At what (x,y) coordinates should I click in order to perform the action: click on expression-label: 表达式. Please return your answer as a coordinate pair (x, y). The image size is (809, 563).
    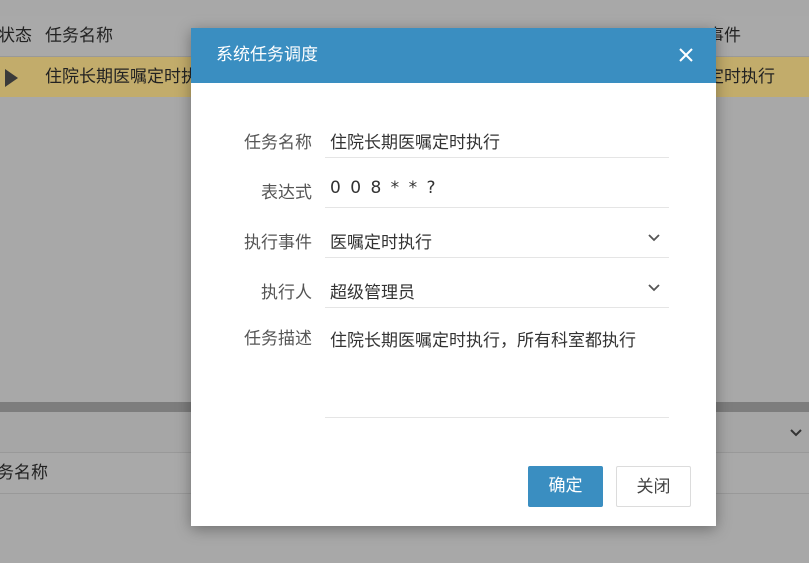
    Looking at the image, I should click on (286, 193).